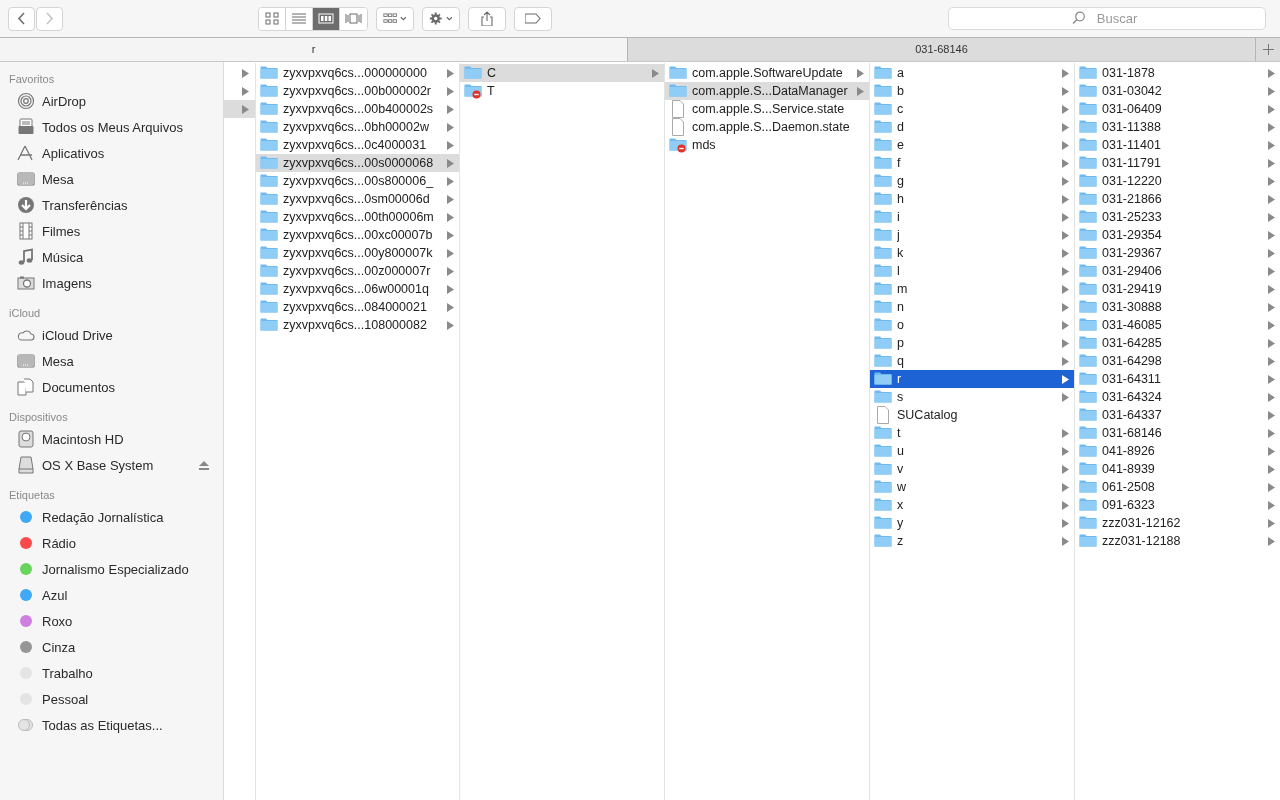 The image size is (1280, 800). Describe the element at coordinates (1177, 127) in the screenshot. I see `file-row: 031-11388` at that location.